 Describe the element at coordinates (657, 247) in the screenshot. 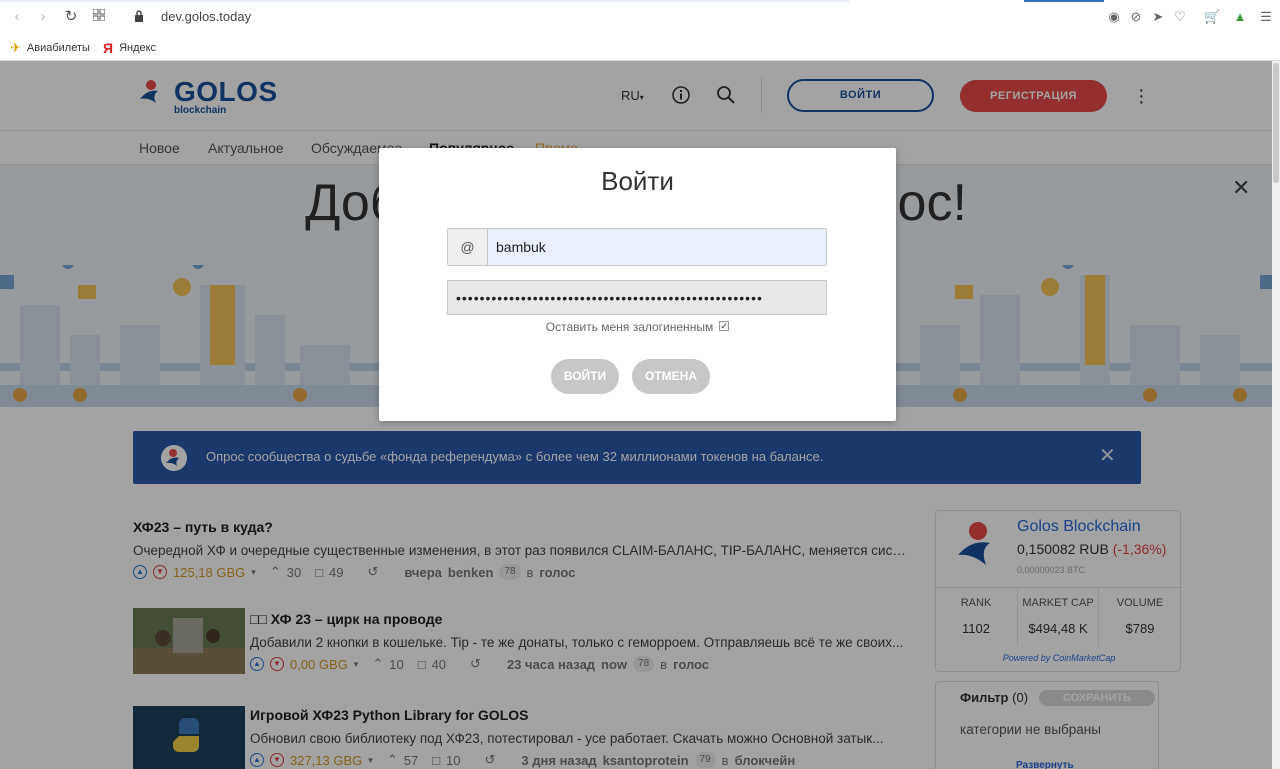

I see `username-input` at that location.